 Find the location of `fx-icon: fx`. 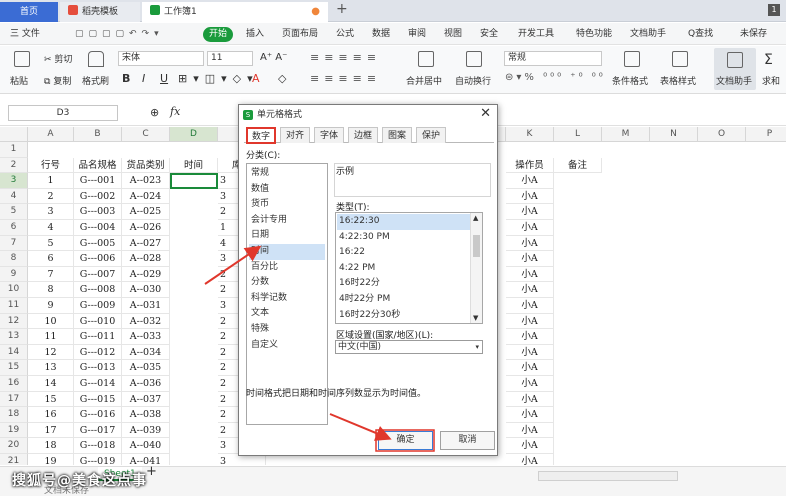

fx-icon: fx is located at coordinates (175, 111).